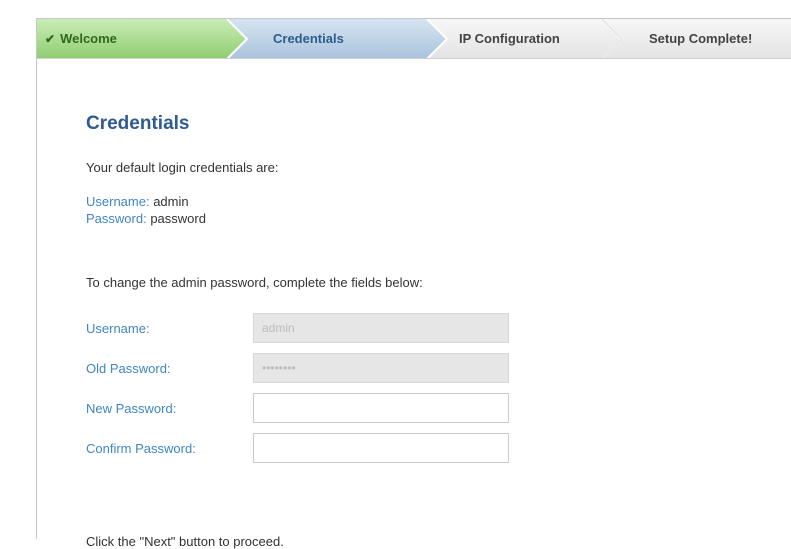 This screenshot has height=549, width=791. Describe the element at coordinates (308, 39) in the screenshot. I see `step-credentials: Credentials` at that location.